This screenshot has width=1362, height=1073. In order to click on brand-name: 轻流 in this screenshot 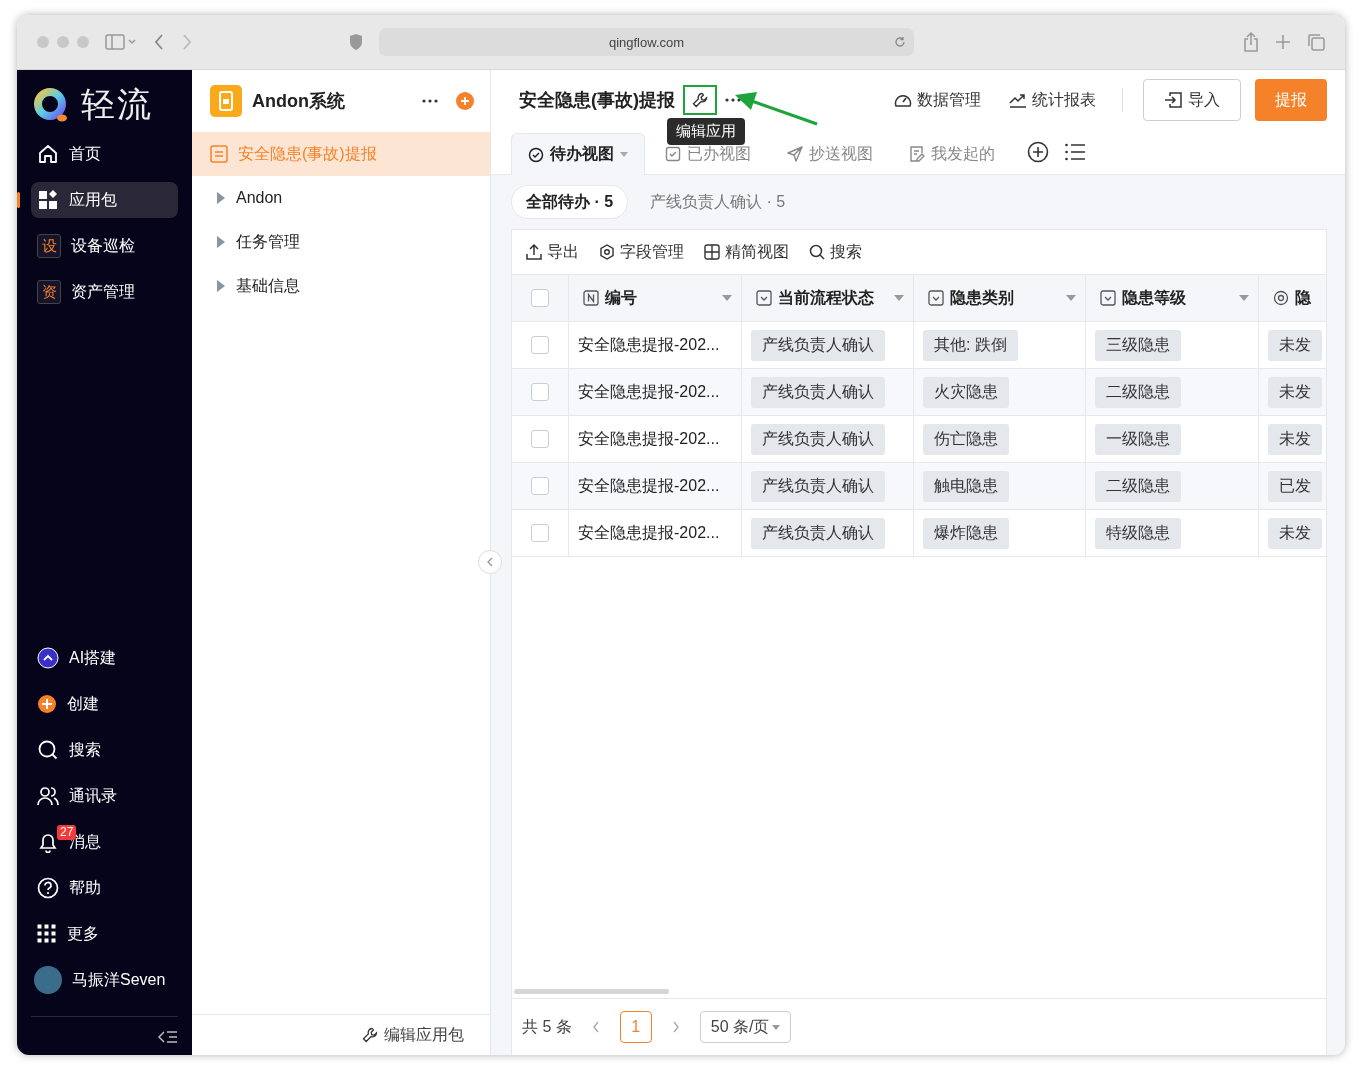, I will do `click(117, 104)`.